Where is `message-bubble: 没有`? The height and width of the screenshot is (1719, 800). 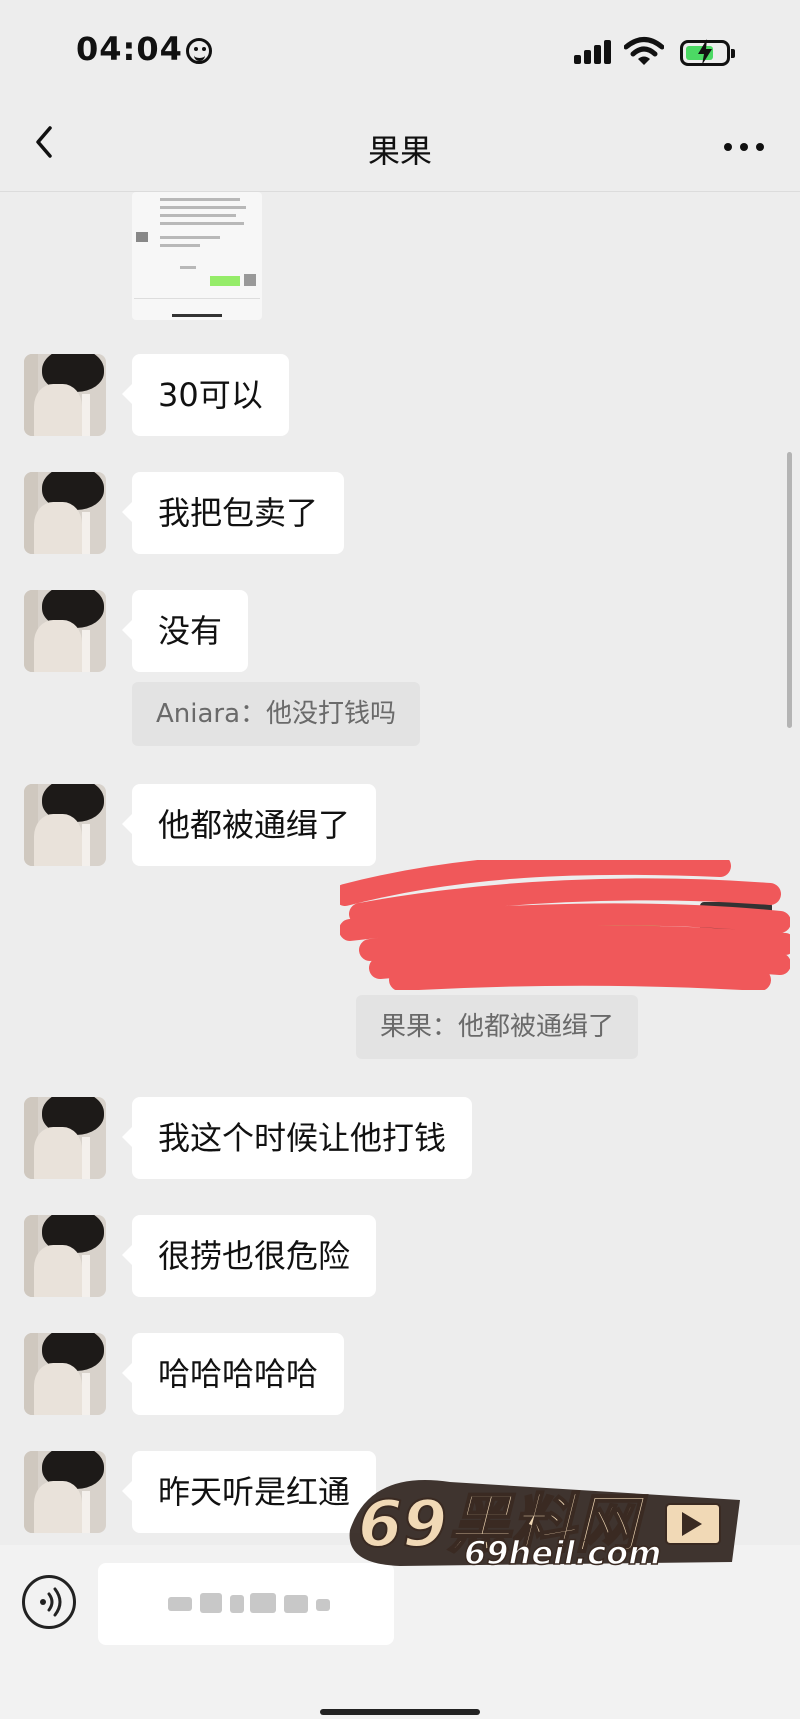
message-bubble: 没有 is located at coordinates (185, 631).